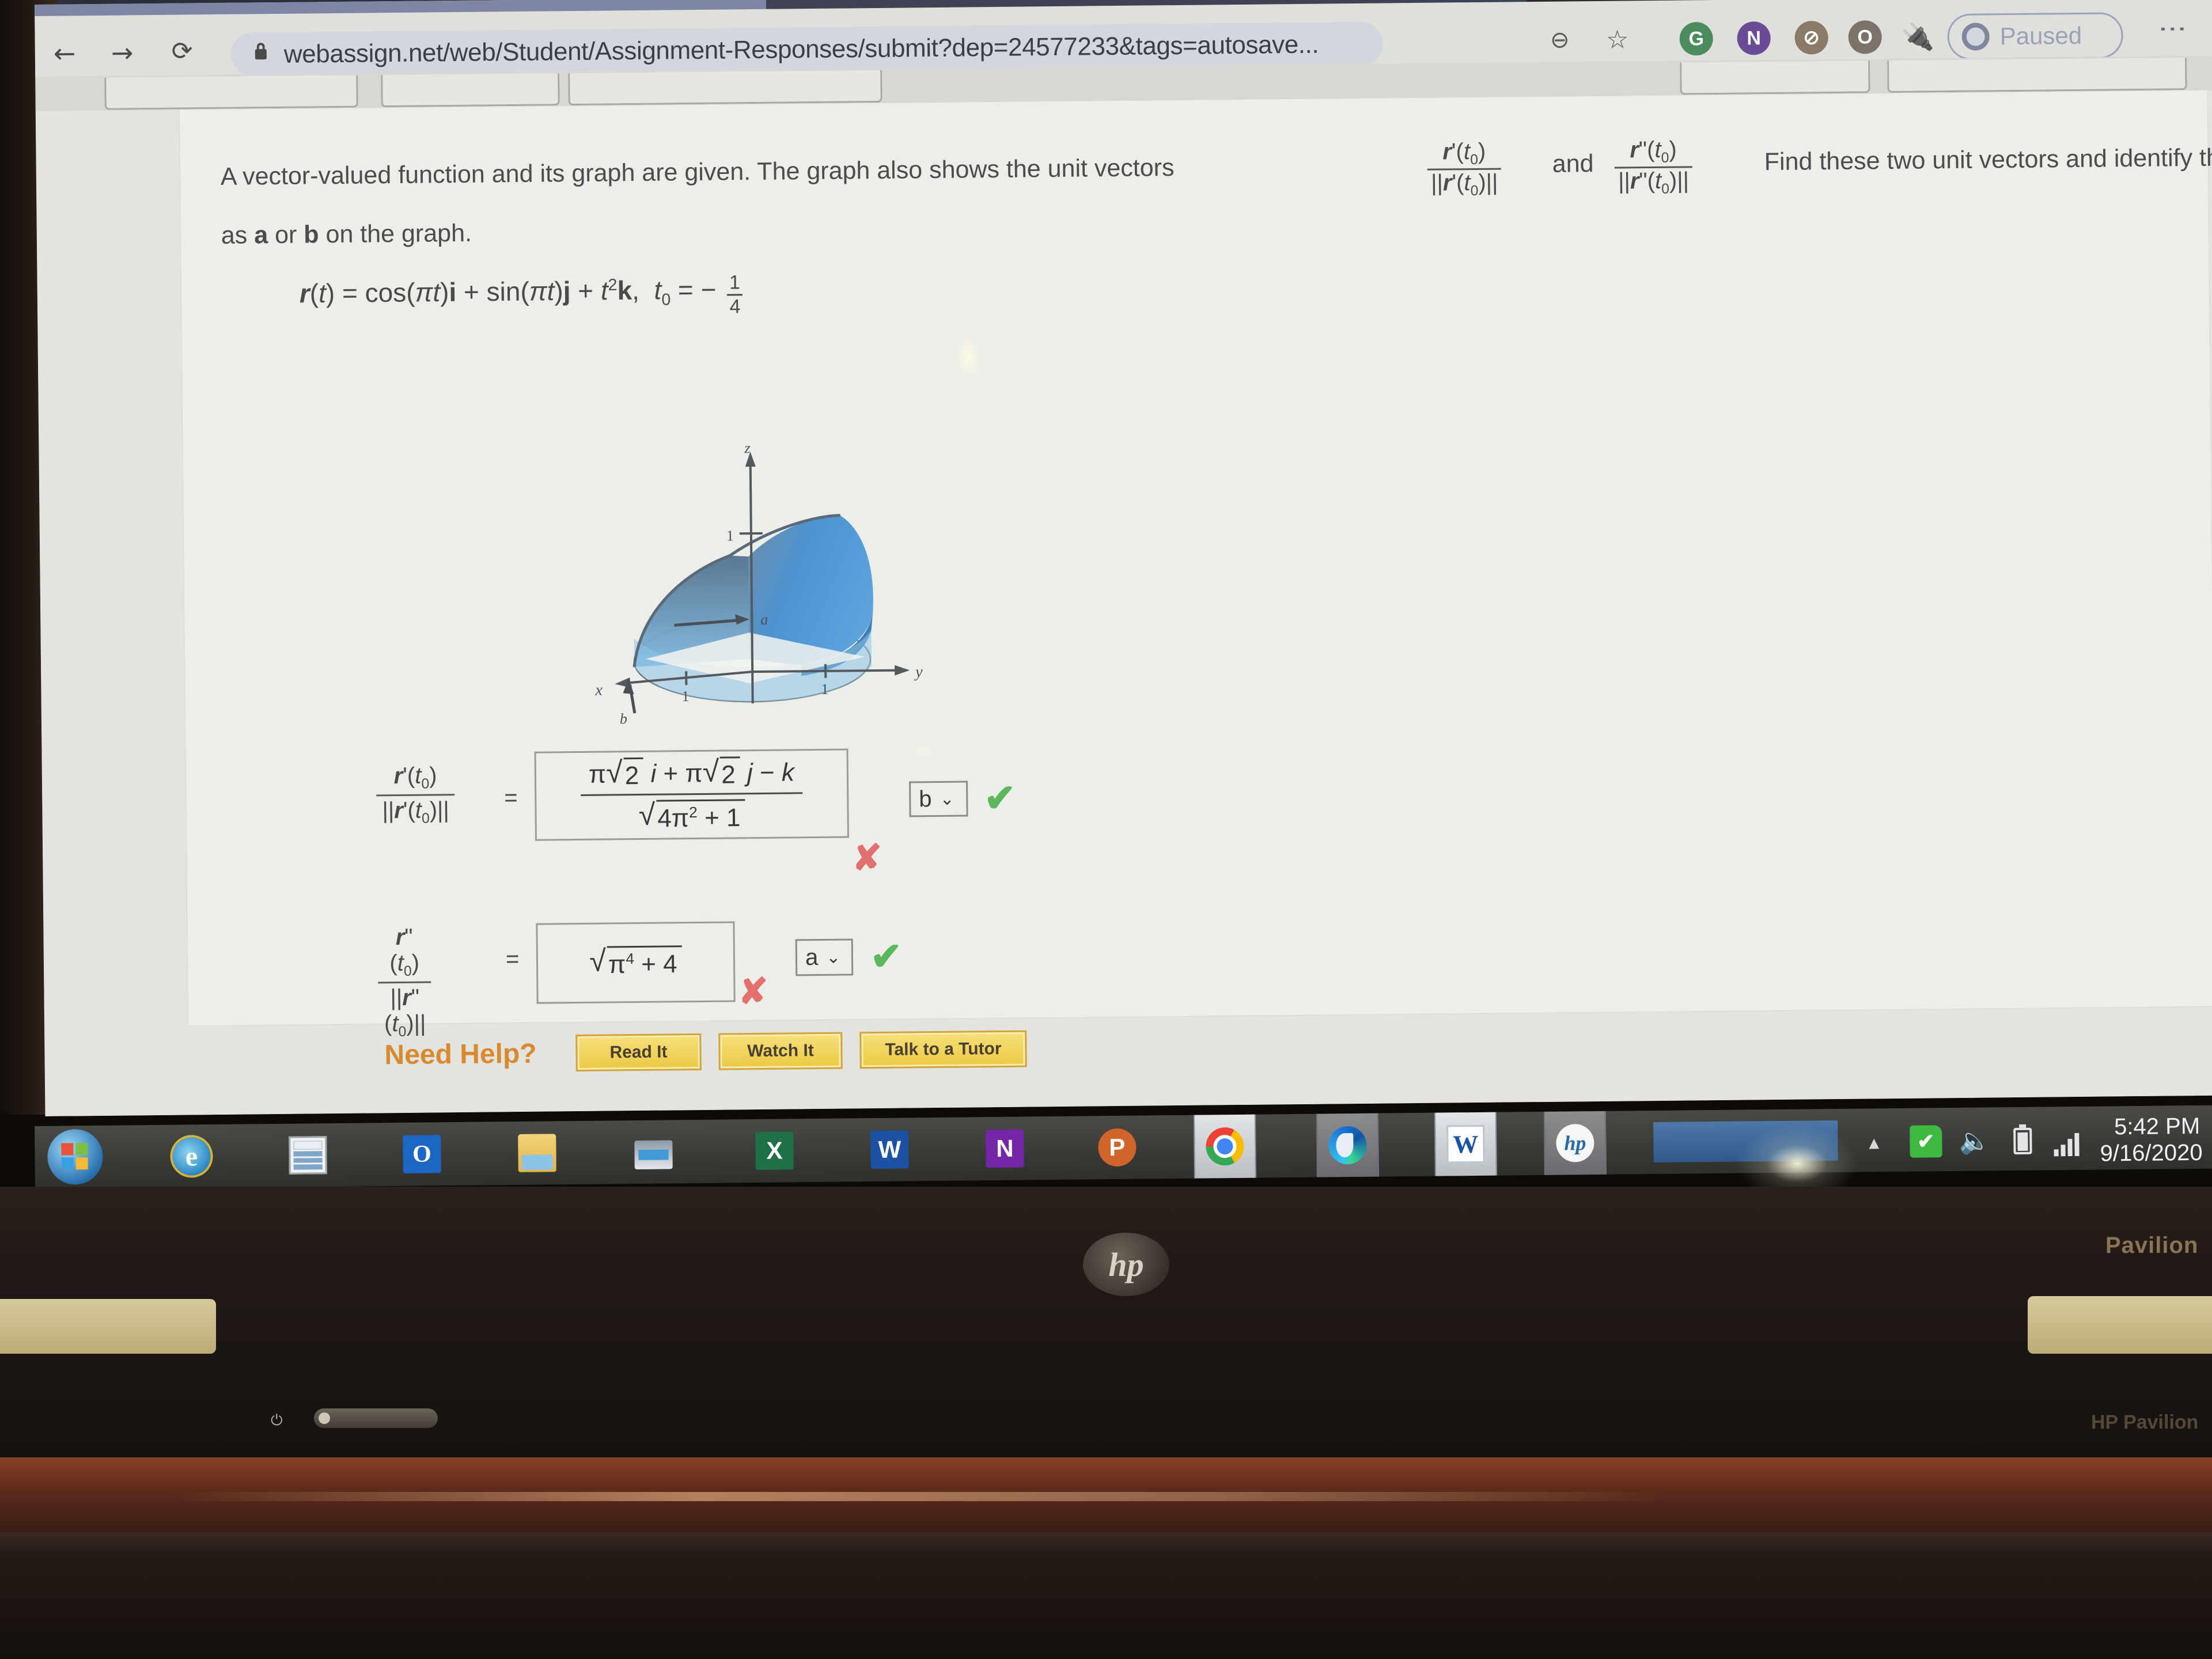 The width and height of the screenshot is (2212, 1659). I want to click on select-1-value: b, so click(925, 799).